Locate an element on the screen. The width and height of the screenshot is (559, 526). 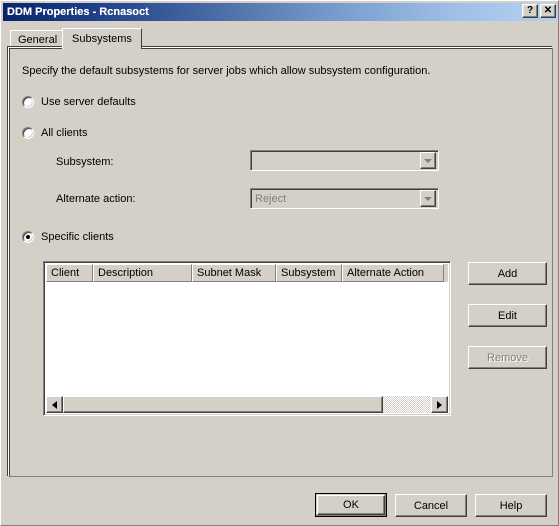
tab-subsystems: Subsystems is located at coordinates (102, 38).